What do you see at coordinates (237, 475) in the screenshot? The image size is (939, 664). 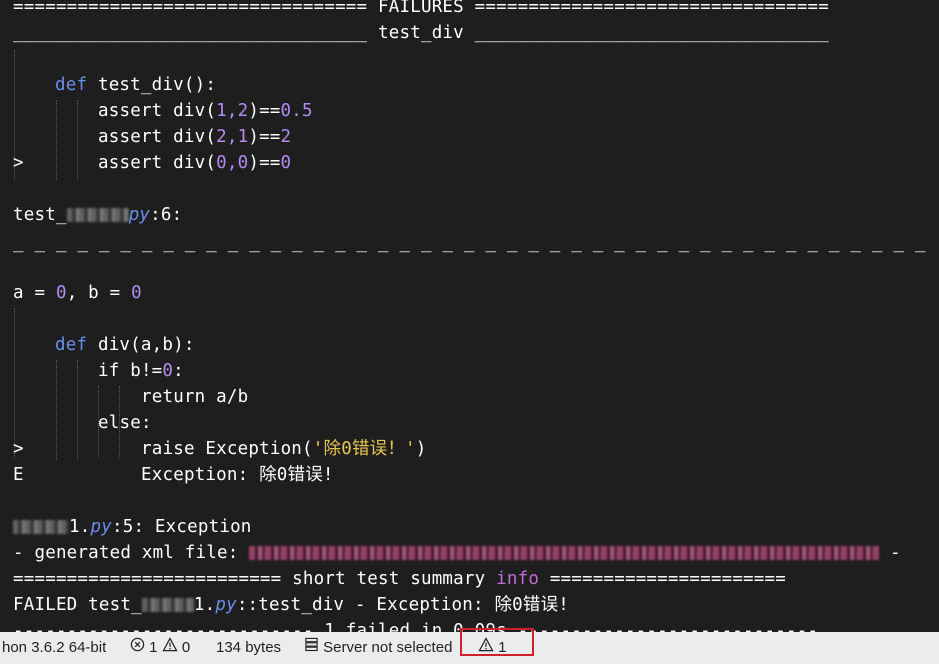 I see `error-message: Exception: 除0错误!` at bounding box center [237, 475].